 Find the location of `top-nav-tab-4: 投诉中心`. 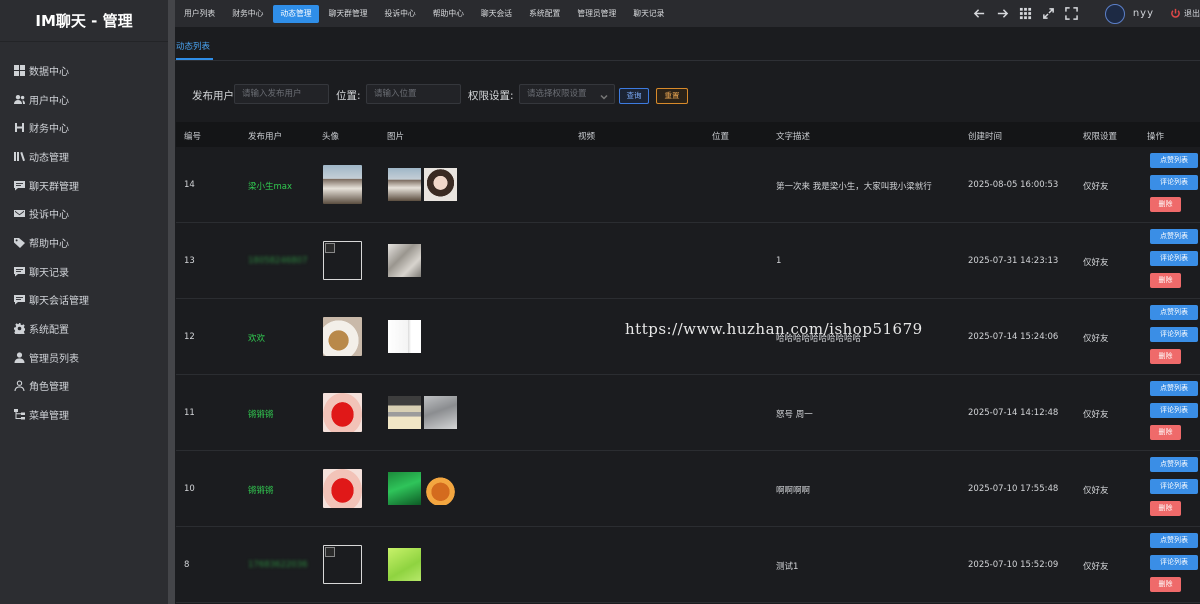

top-nav-tab-4: 投诉中心 is located at coordinates (400, 14).